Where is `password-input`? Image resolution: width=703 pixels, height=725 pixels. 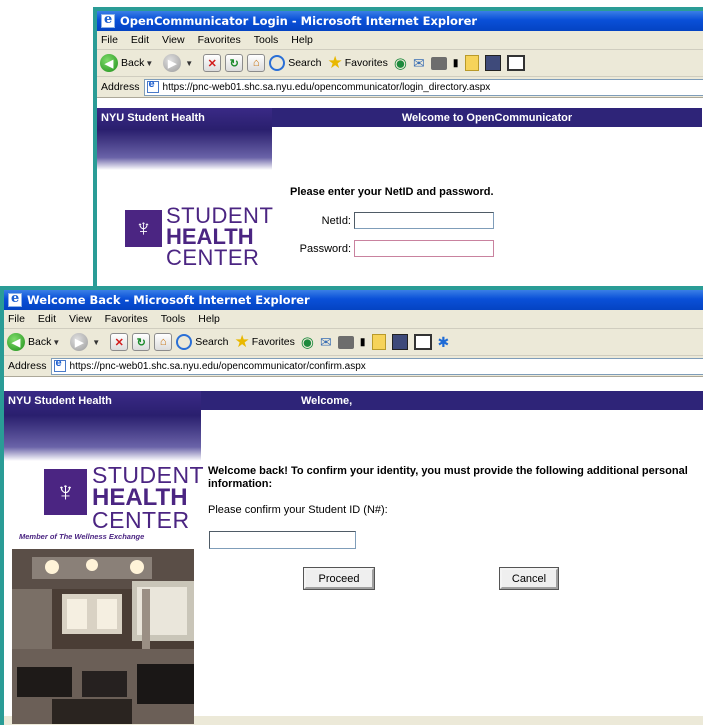 password-input is located at coordinates (424, 248).